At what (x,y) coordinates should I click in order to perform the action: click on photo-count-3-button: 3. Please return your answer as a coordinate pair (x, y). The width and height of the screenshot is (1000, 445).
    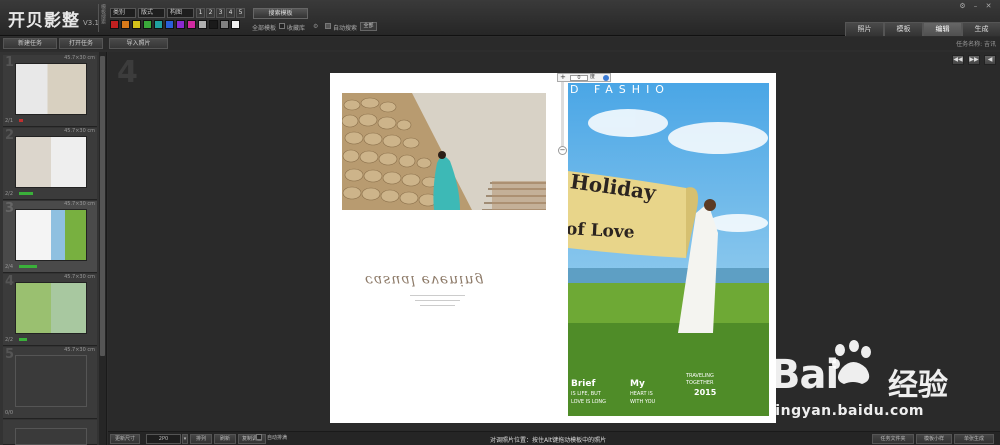
    Looking at the image, I should click on (220, 13).